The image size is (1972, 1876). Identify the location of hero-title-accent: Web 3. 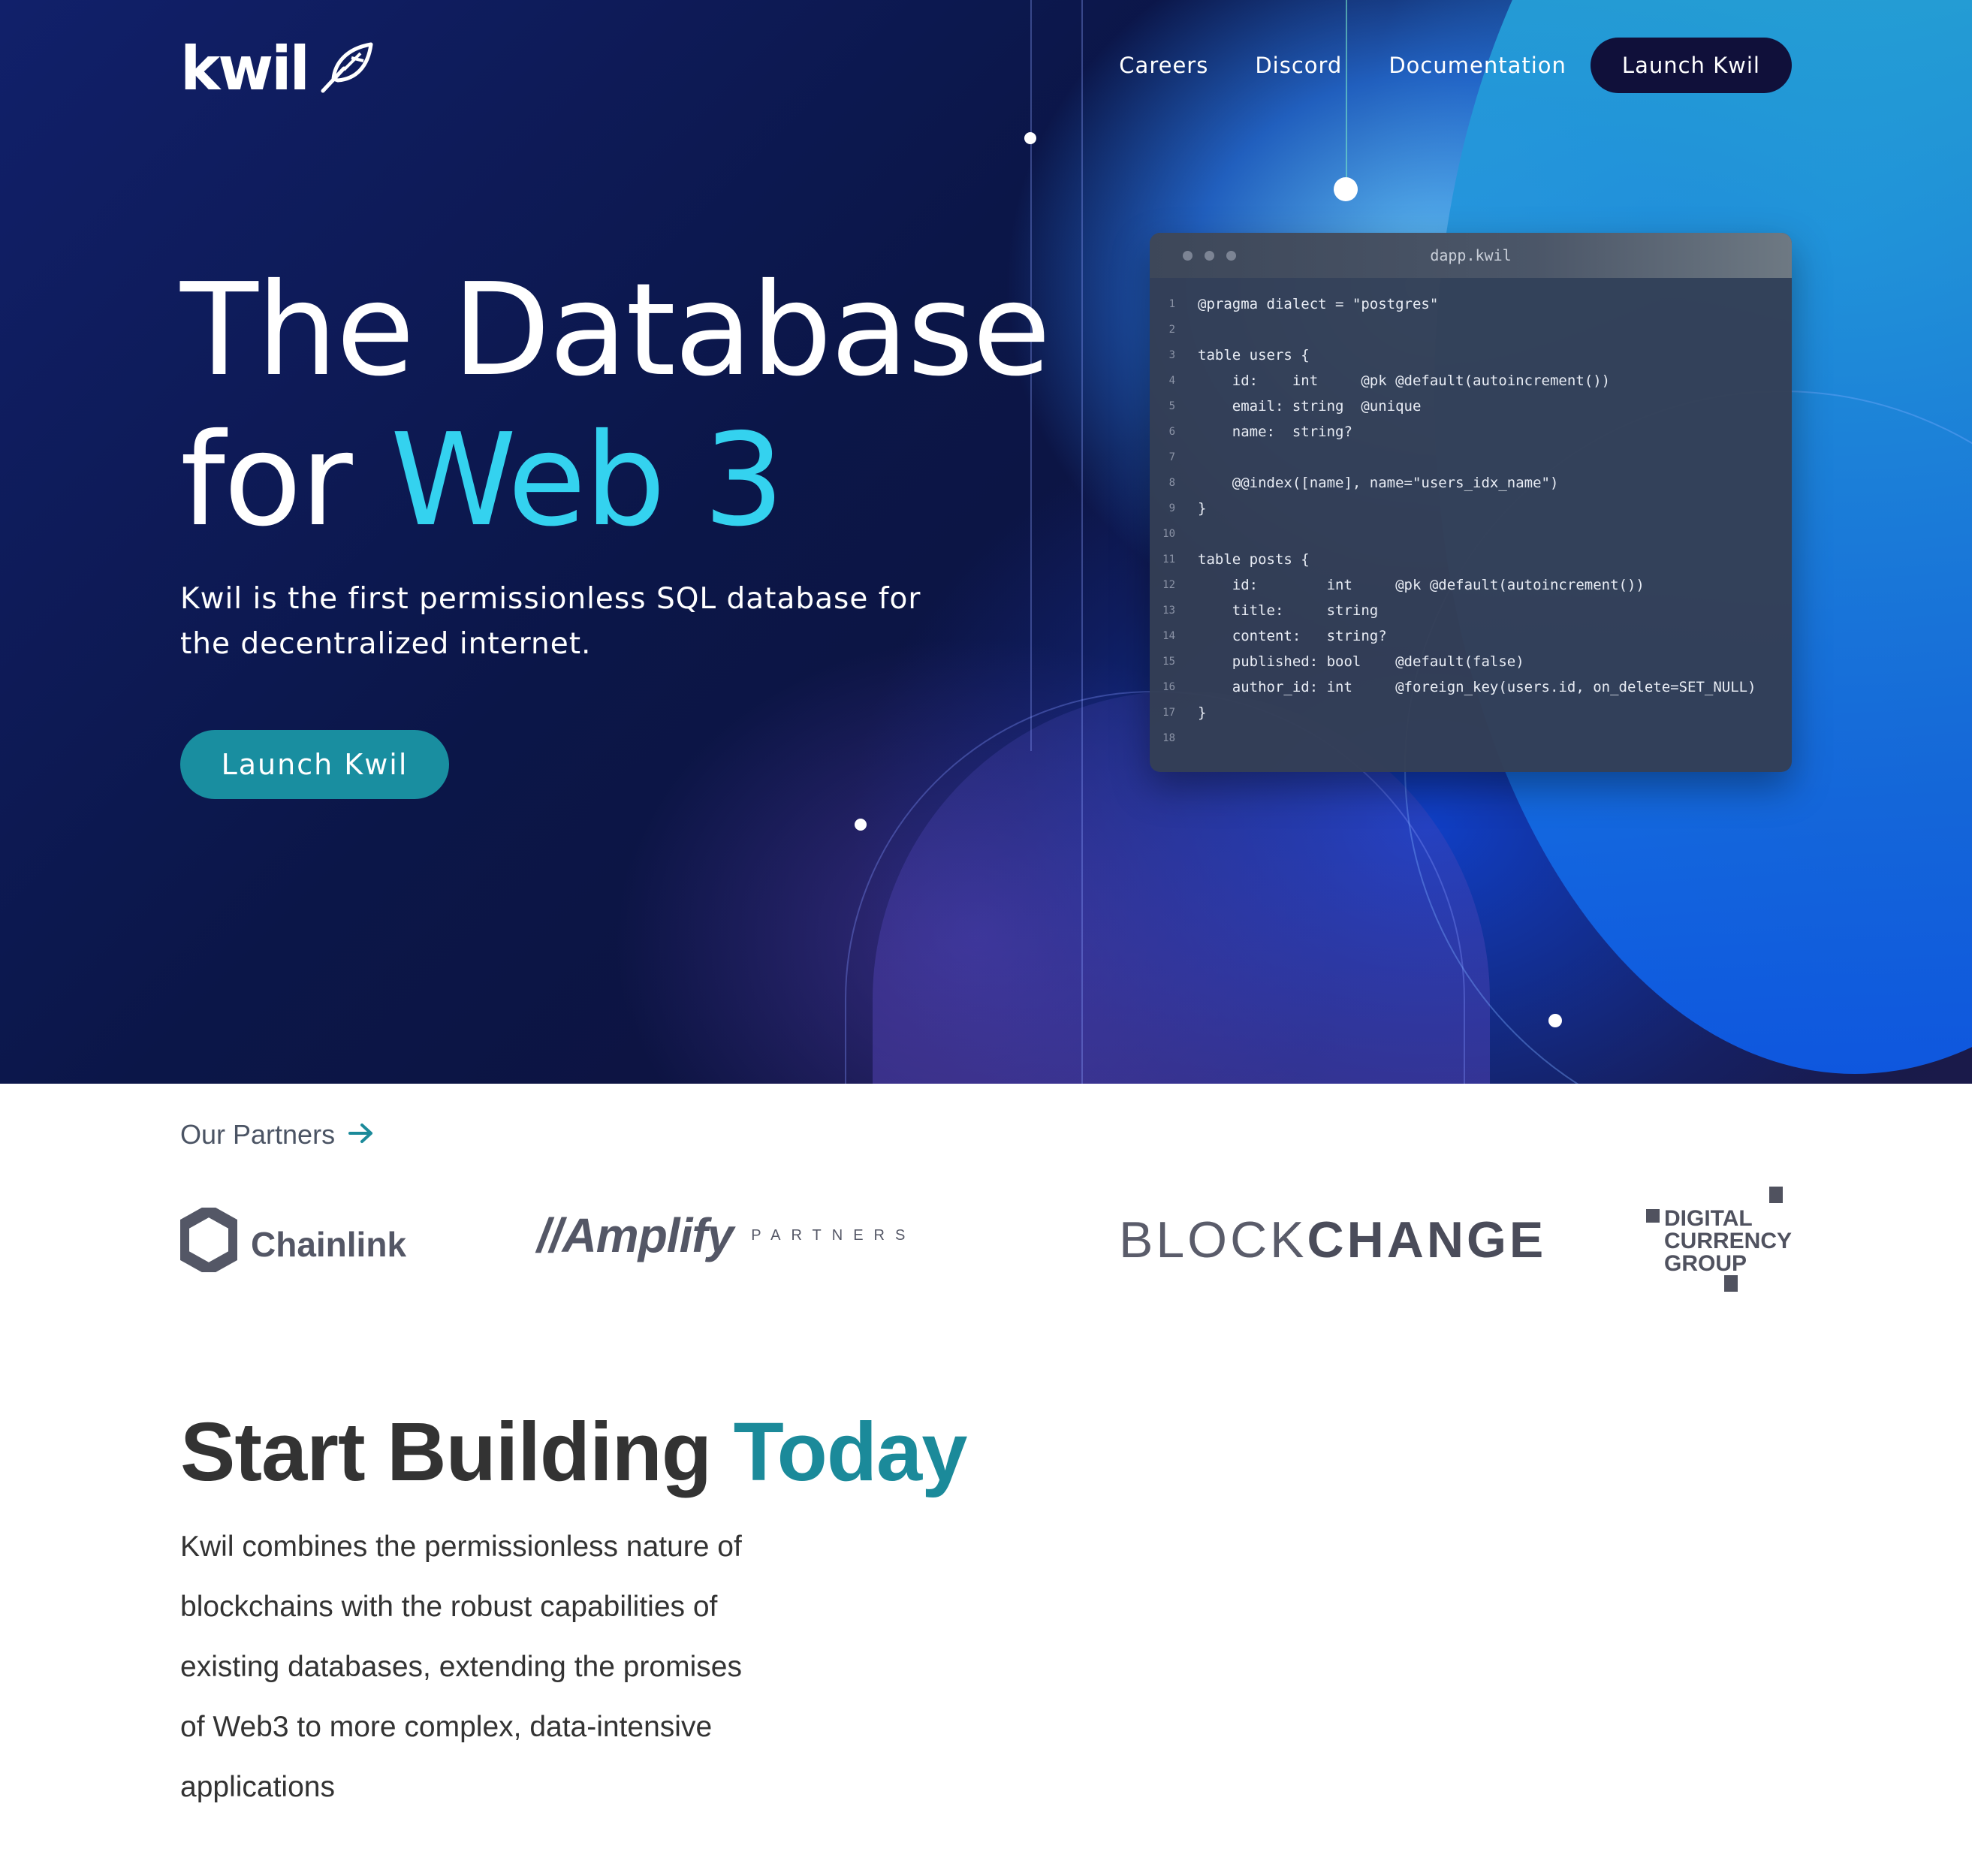
(587, 481).